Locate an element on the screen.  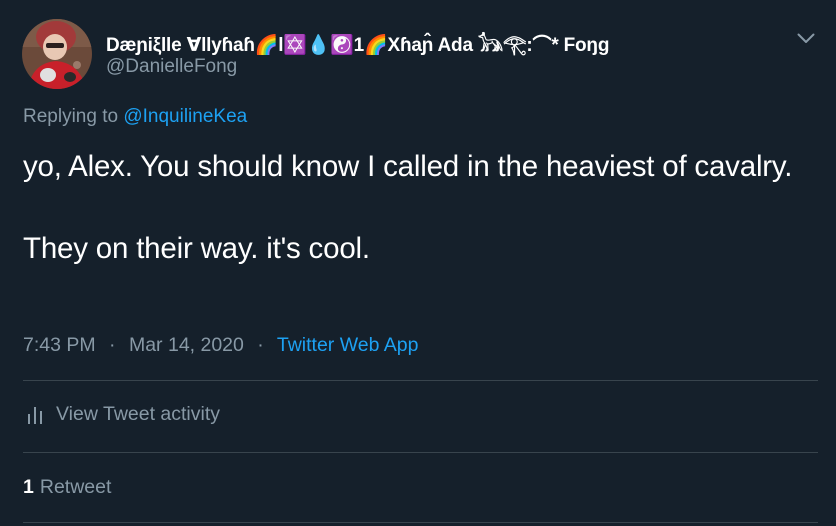
retweet-count: 1 is located at coordinates (28, 487).